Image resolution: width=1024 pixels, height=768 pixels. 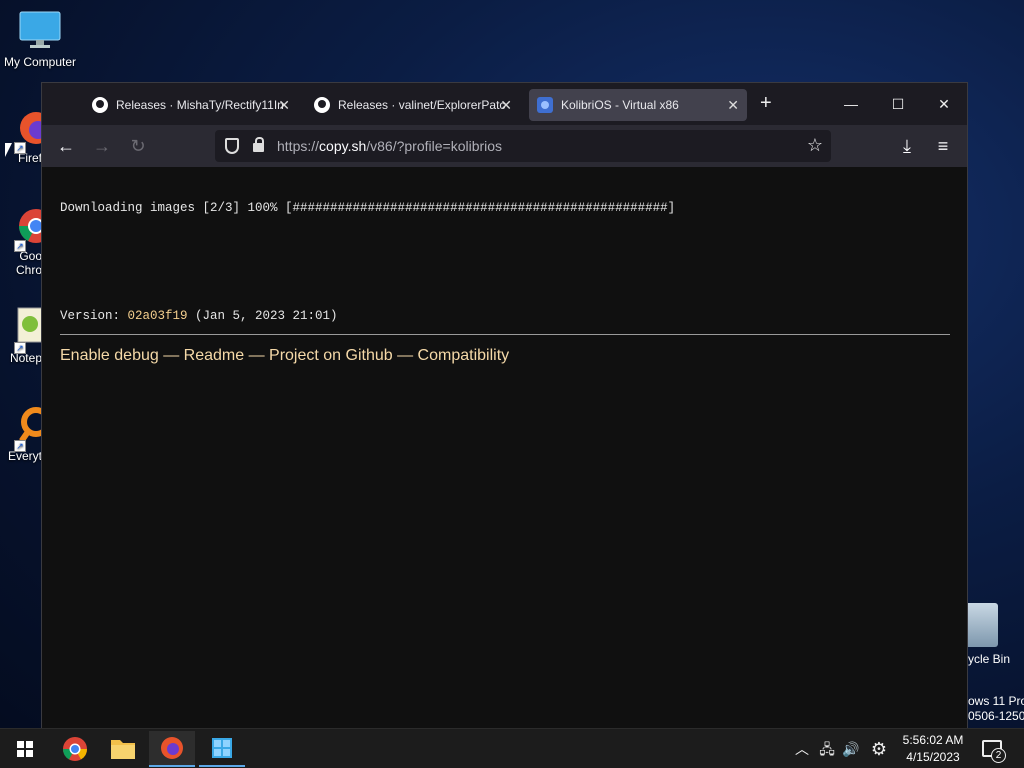 I want to click on enable-debug-link: Enable debug, so click(x=109, y=355).